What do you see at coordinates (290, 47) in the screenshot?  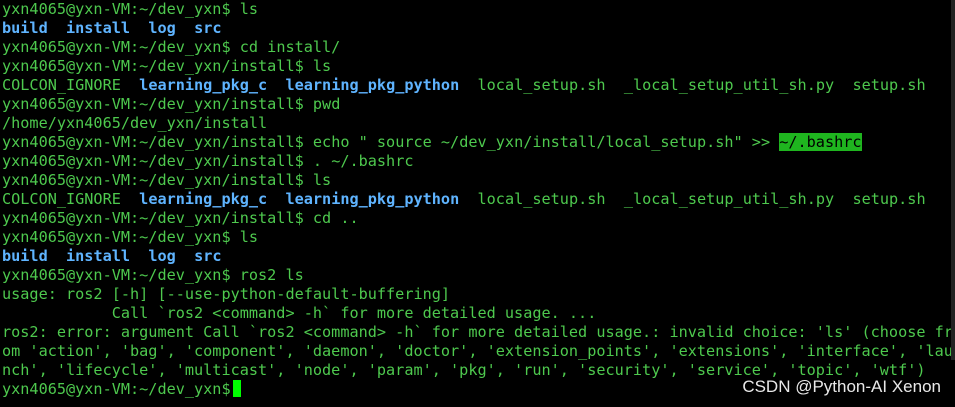 I see `command: cd install/` at bounding box center [290, 47].